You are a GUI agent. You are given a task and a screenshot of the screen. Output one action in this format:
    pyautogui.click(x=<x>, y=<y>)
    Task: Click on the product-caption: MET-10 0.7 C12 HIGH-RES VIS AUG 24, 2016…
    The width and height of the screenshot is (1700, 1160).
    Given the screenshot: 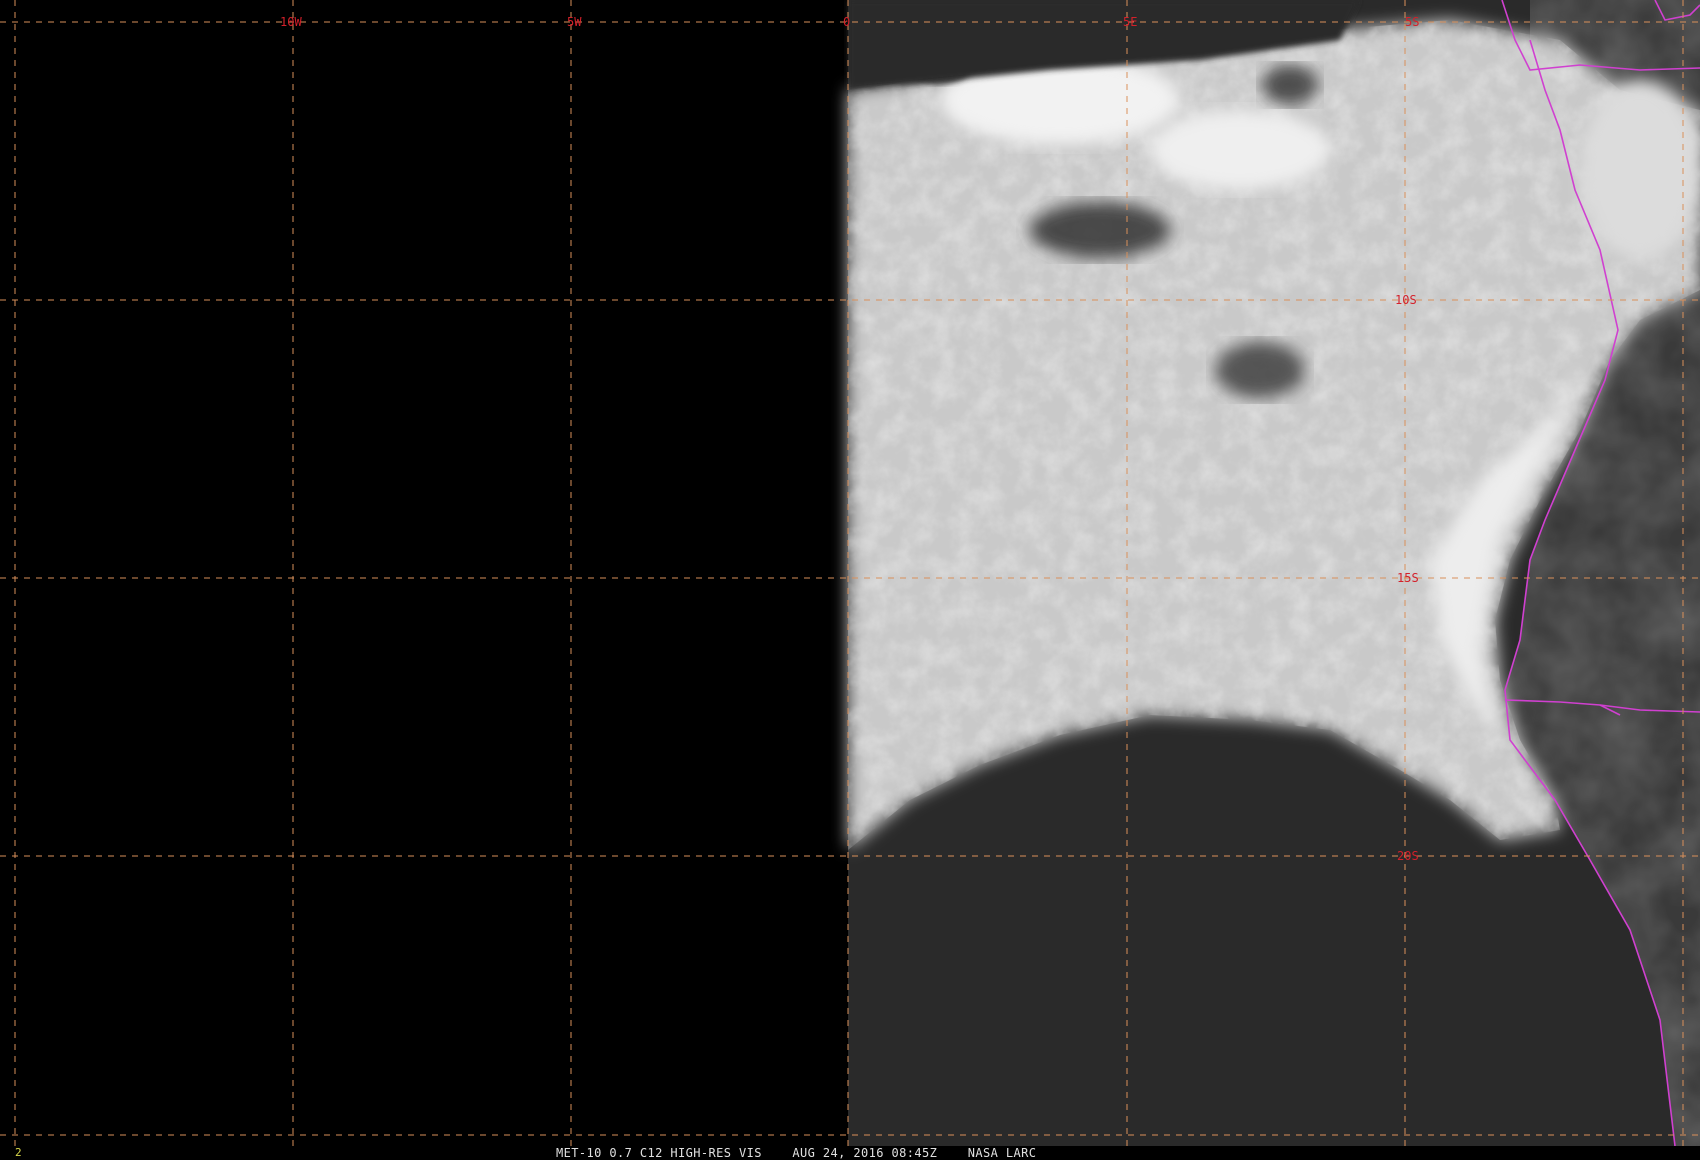 What is the action you would take?
    pyautogui.click(x=796, y=1153)
    